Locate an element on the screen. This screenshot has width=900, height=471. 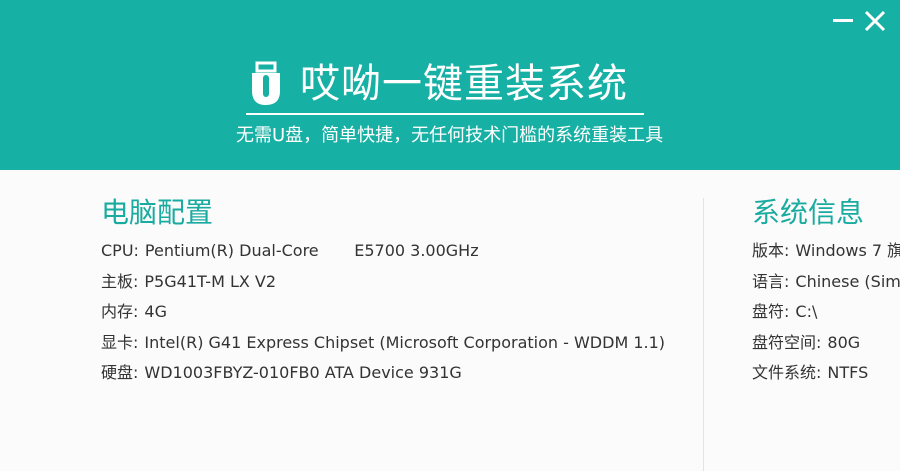
system-row-drive-space: 盘符空间: 80G is located at coordinates (806, 343).